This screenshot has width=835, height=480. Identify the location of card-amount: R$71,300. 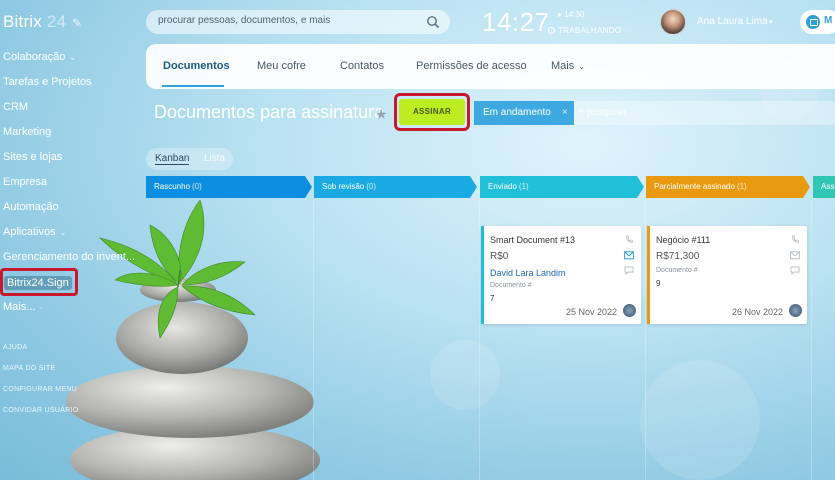
(678, 256).